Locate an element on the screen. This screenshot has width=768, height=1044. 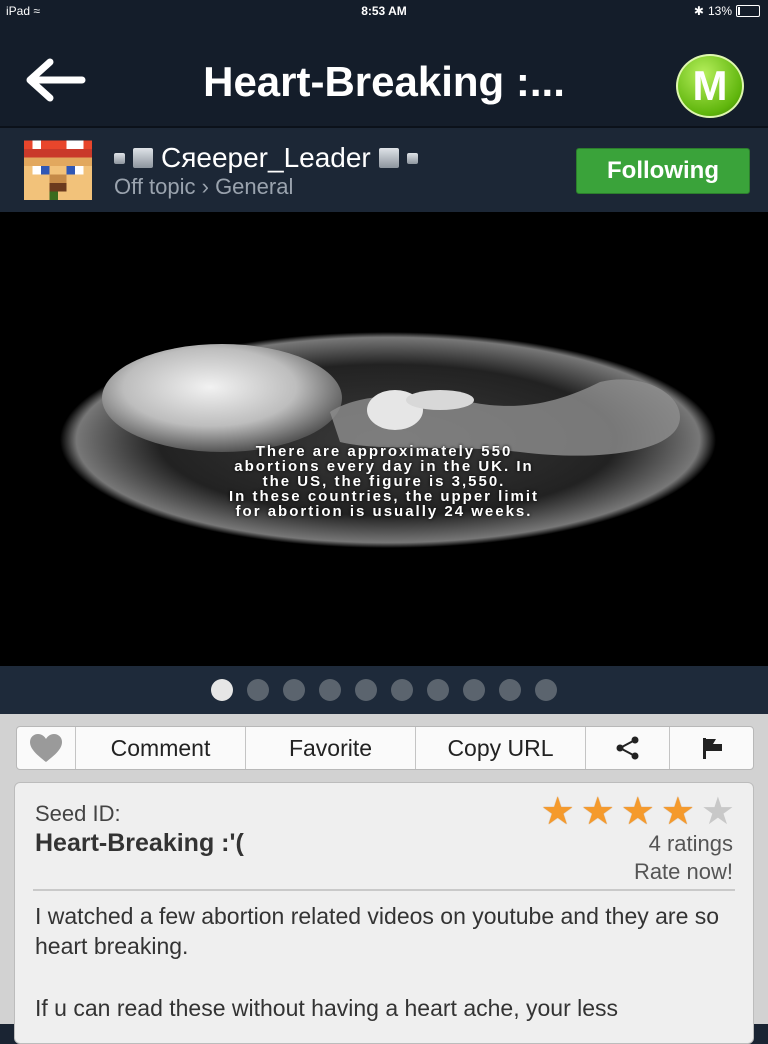
copy-url-button: Copy URL is located at coordinates (501, 748).